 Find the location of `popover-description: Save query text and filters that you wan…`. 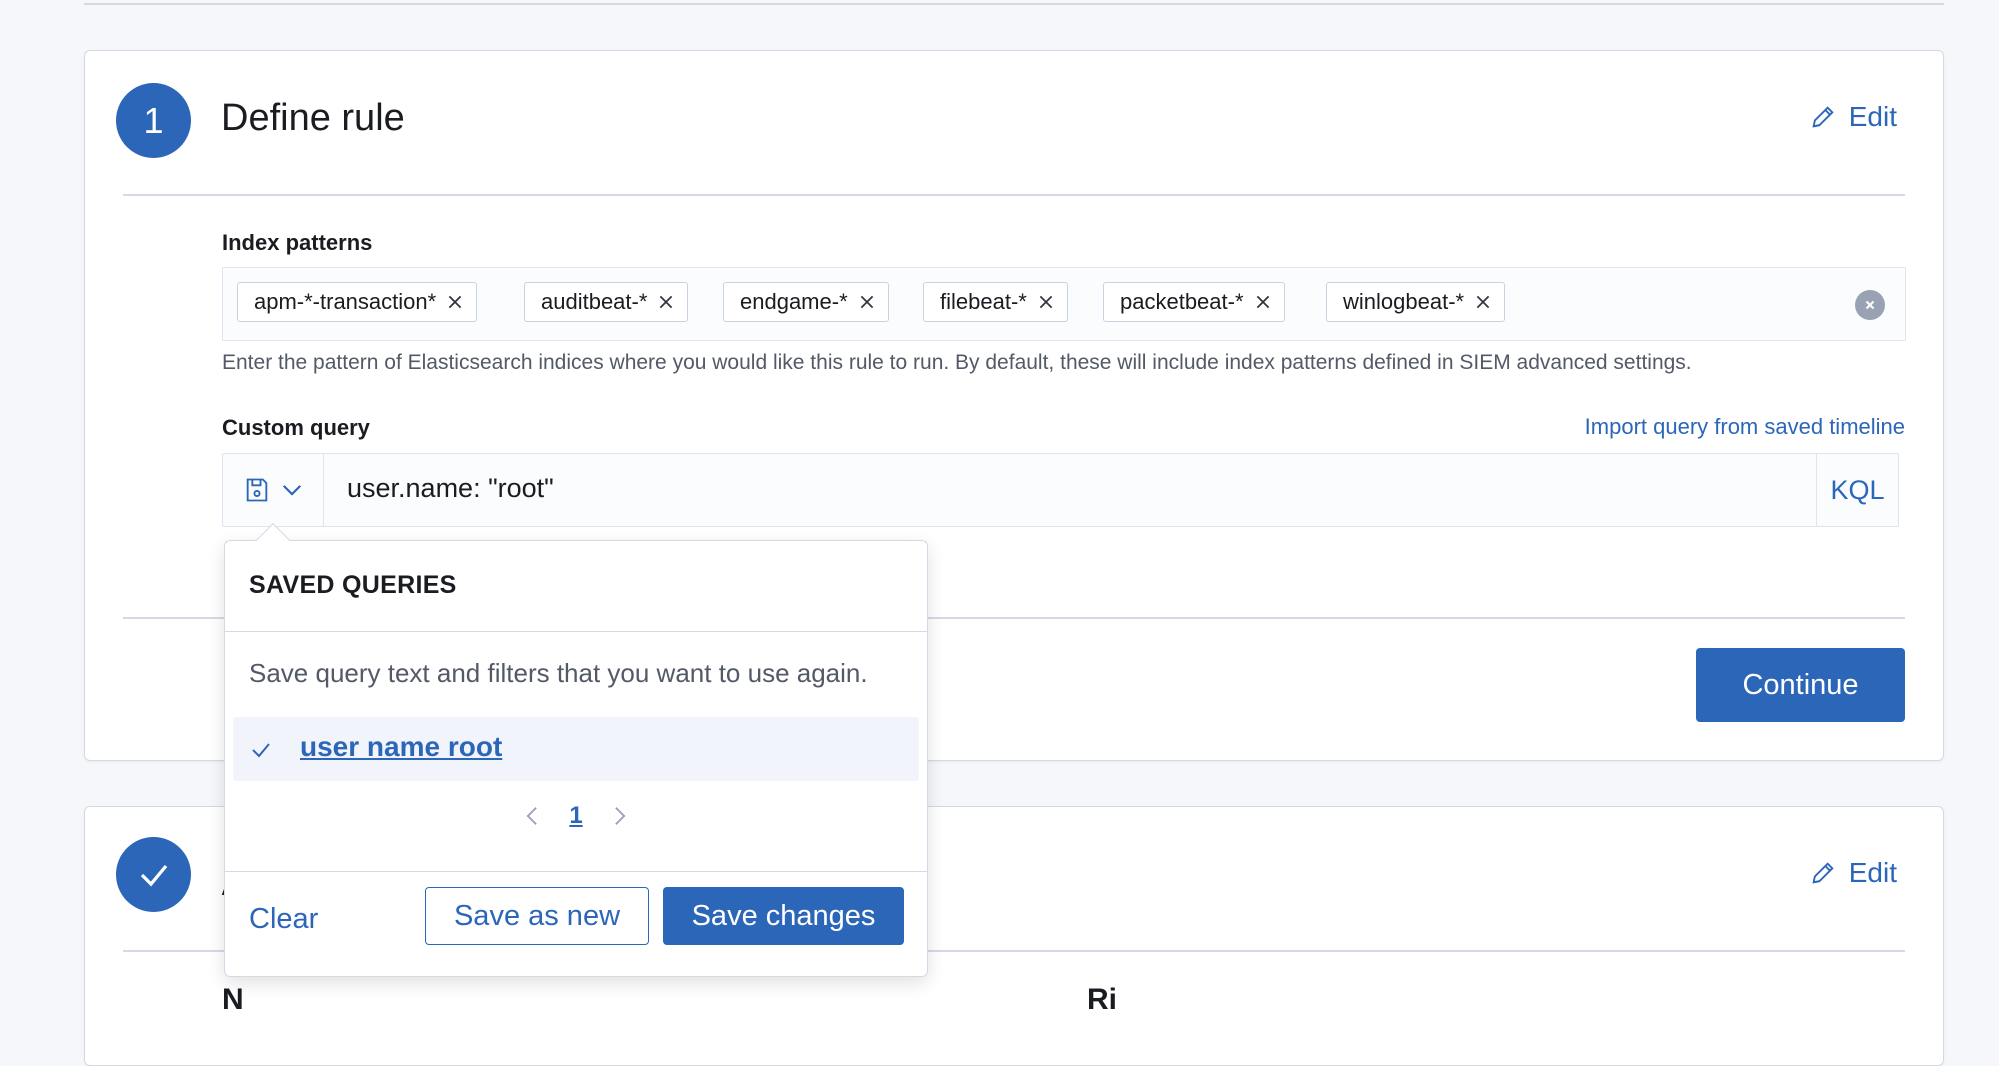

popover-description: Save query text and filters that you wan… is located at coordinates (558, 673).